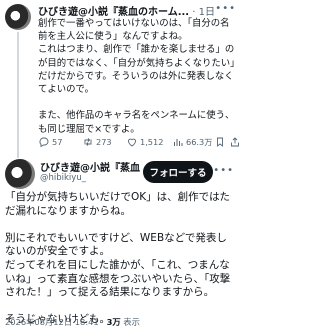 This screenshot has width=320, height=335. I want to click on share-icon, so click(235, 142).